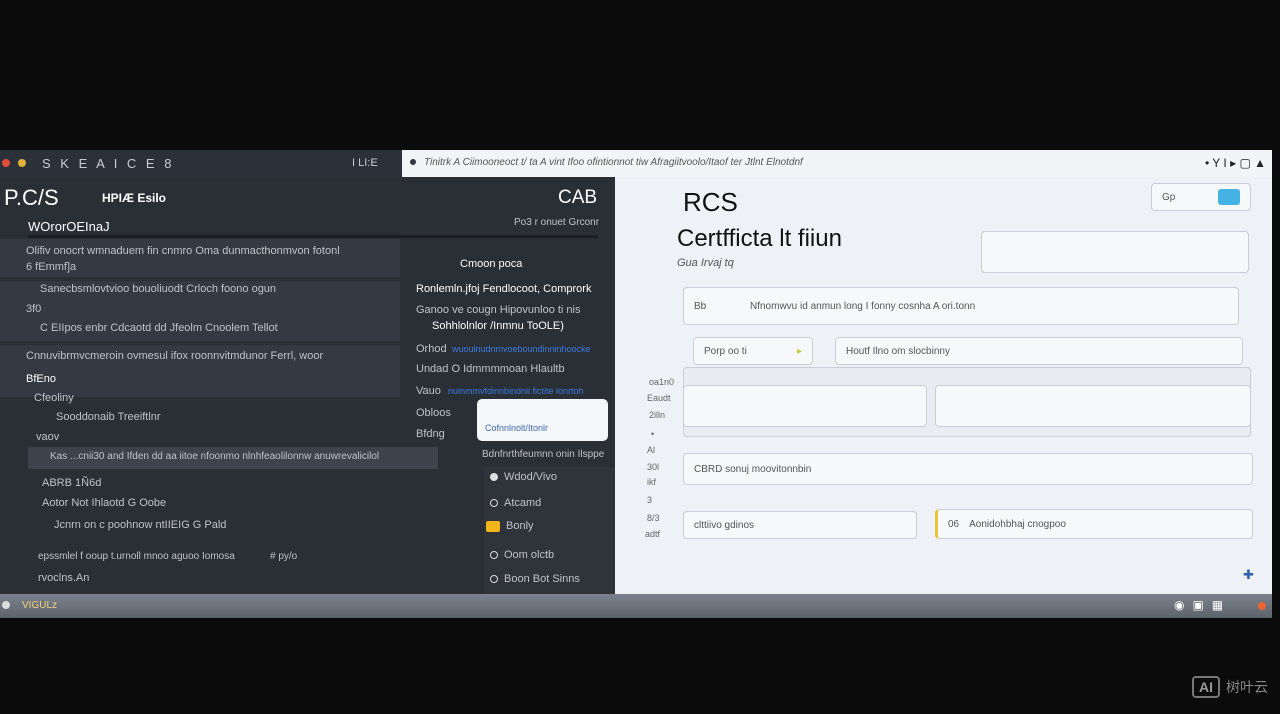  I want to click on section-title: WOrorOEInaJ, so click(69, 226).